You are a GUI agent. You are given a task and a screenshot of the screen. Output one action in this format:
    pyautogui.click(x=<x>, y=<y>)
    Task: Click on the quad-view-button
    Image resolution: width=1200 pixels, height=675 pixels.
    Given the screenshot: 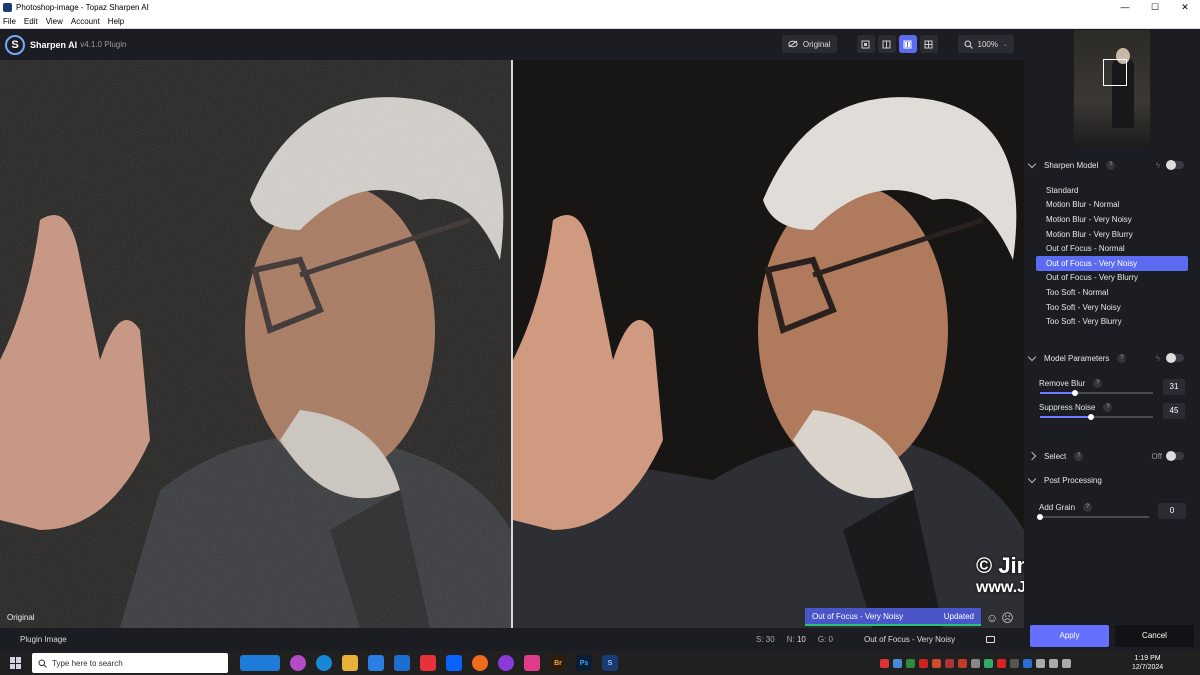 What is the action you would take?
    pyautogui.click(x=928, y=44)
    